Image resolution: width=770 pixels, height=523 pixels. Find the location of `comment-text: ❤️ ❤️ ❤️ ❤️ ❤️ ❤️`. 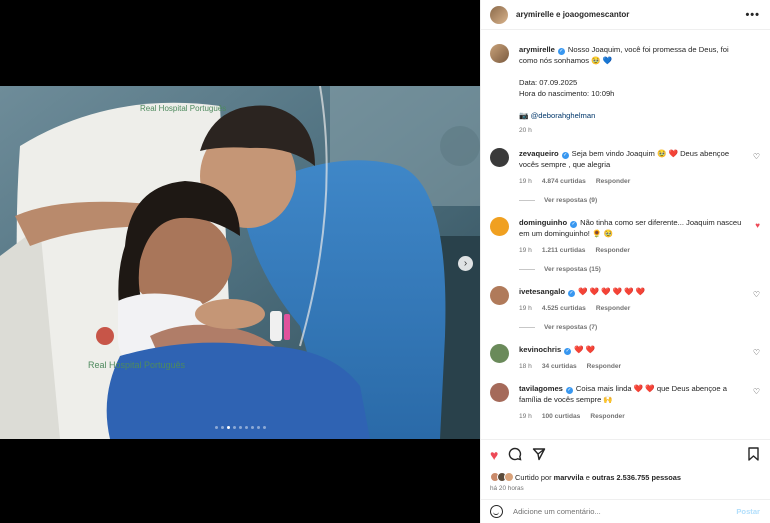

comment-text: ❤️ ❤️ ❤️ ❤️ ❤️ ❤️ is located at coordinates (612, 291).